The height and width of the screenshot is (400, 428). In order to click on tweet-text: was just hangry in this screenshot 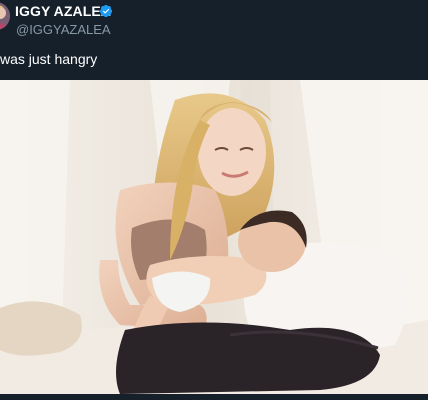, I will do `click(49, 59)`.